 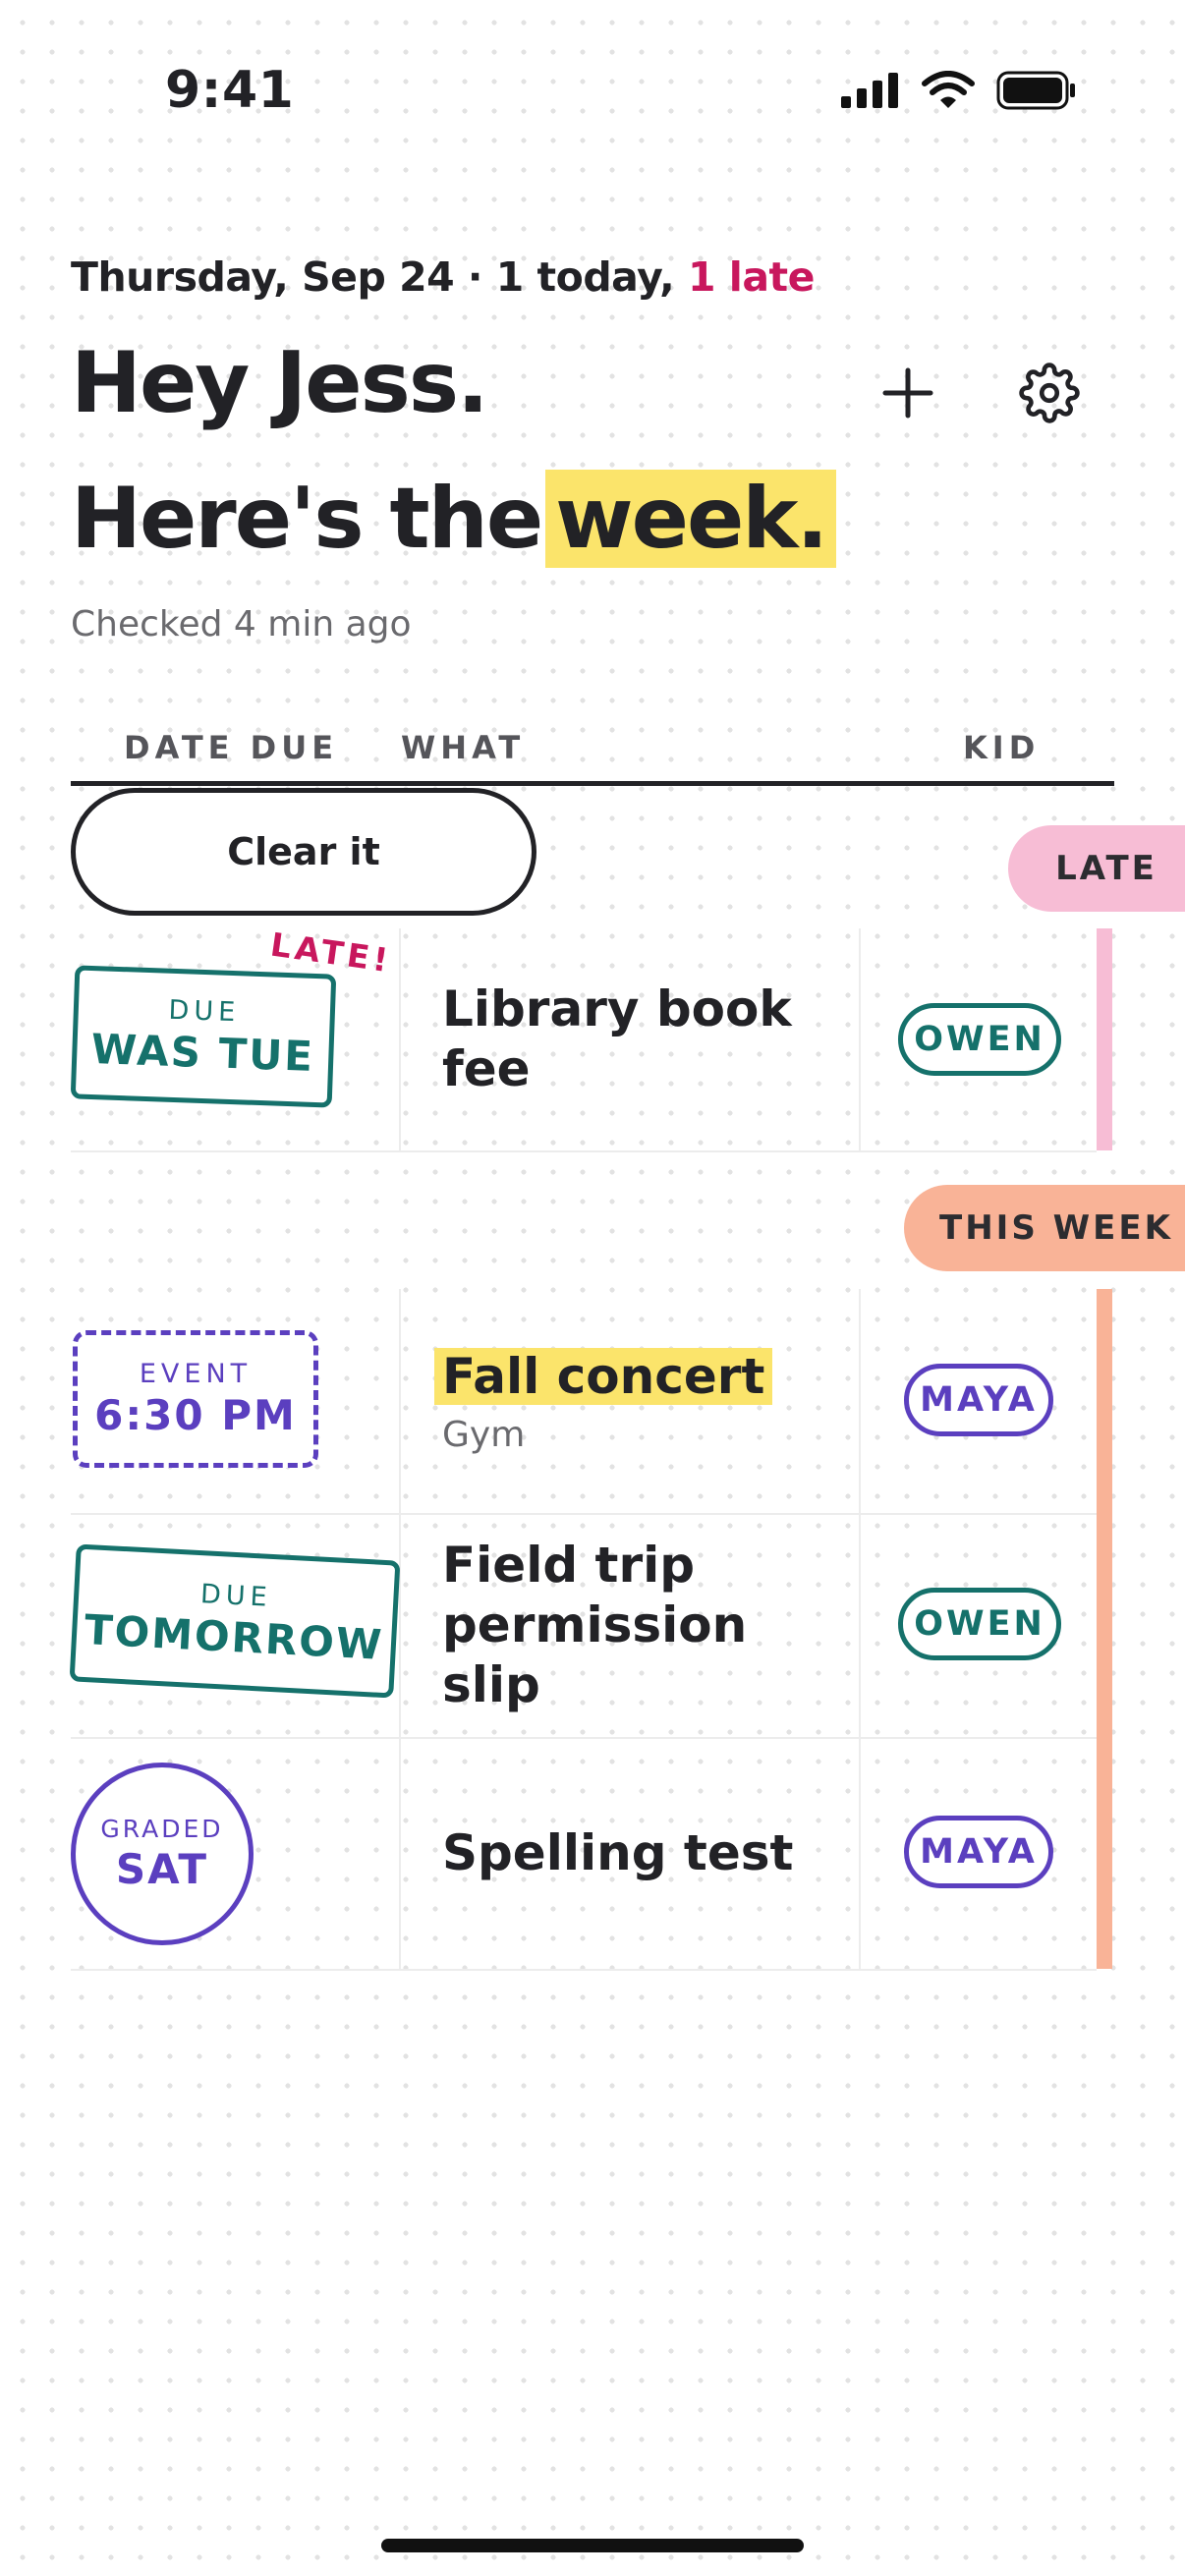 I want to click on item-location: Gym, so click(x=484, y=1435).